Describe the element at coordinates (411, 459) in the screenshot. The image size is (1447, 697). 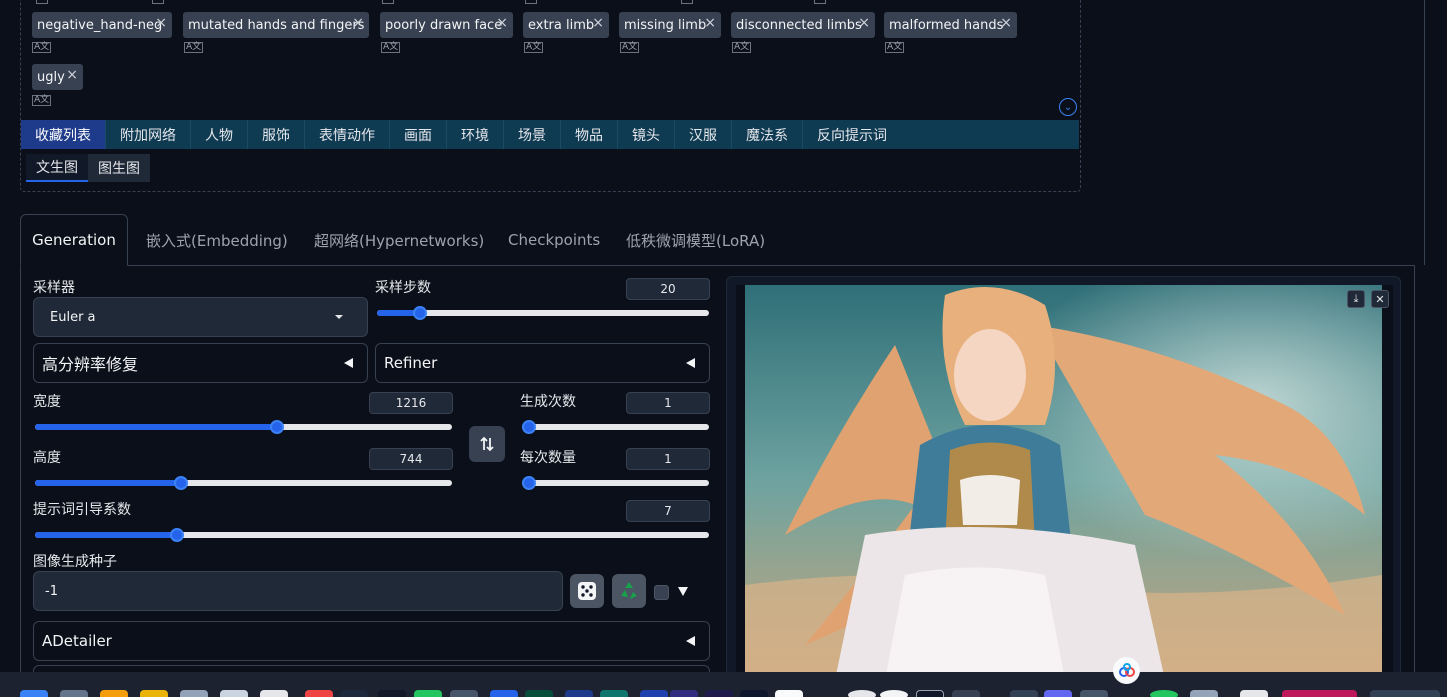
I see `height-number-input: 744` at that location.